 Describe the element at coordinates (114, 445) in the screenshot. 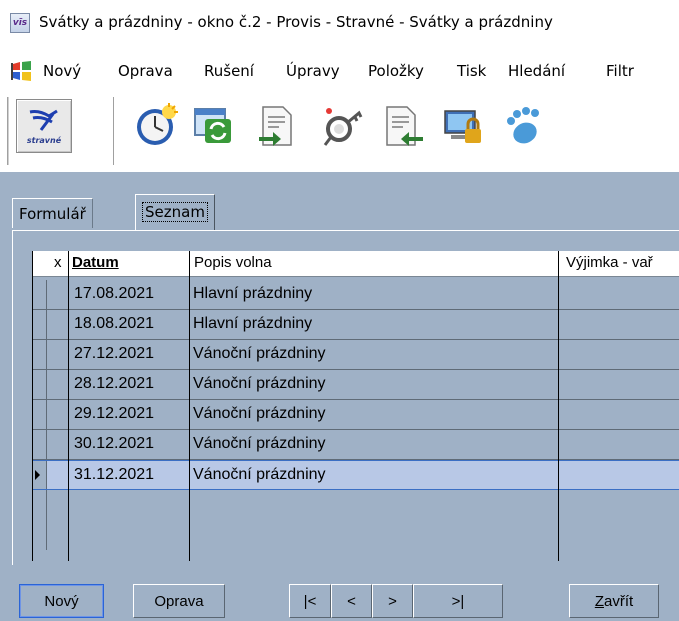

I see `cell-datum: 30.12.2021` at that location.